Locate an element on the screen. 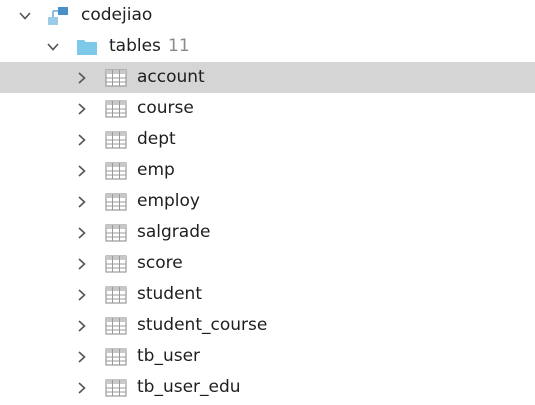 This screenshot has height=405, width=535. tree-row-table: student_course is located at coordinates (267, 325).